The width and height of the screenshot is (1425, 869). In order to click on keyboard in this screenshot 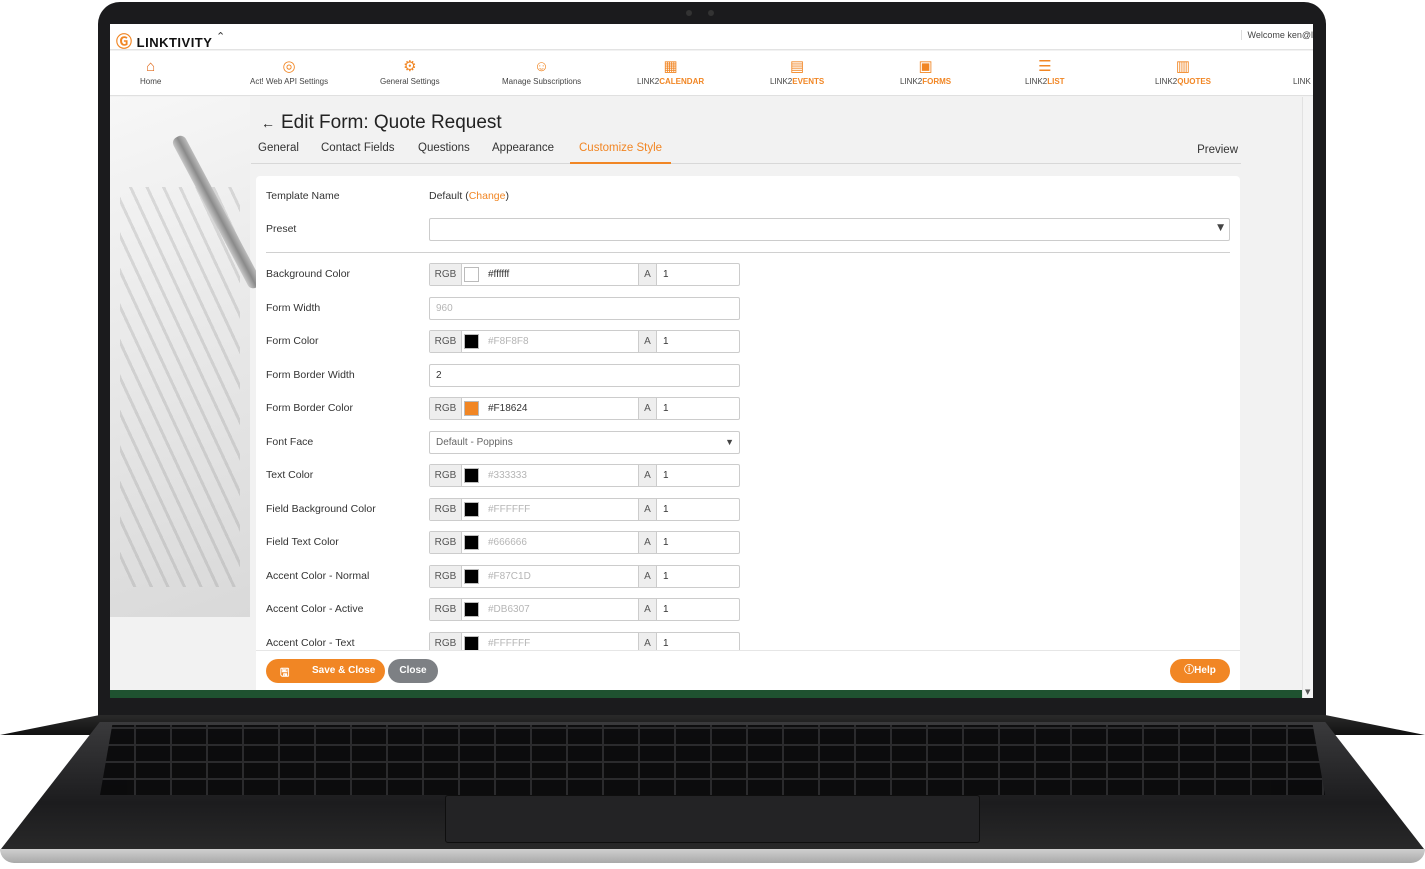, I will do `click(712, 760)`.